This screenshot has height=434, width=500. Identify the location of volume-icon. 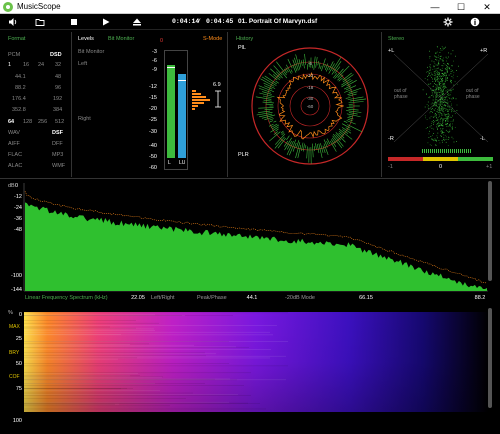
(13, 22).